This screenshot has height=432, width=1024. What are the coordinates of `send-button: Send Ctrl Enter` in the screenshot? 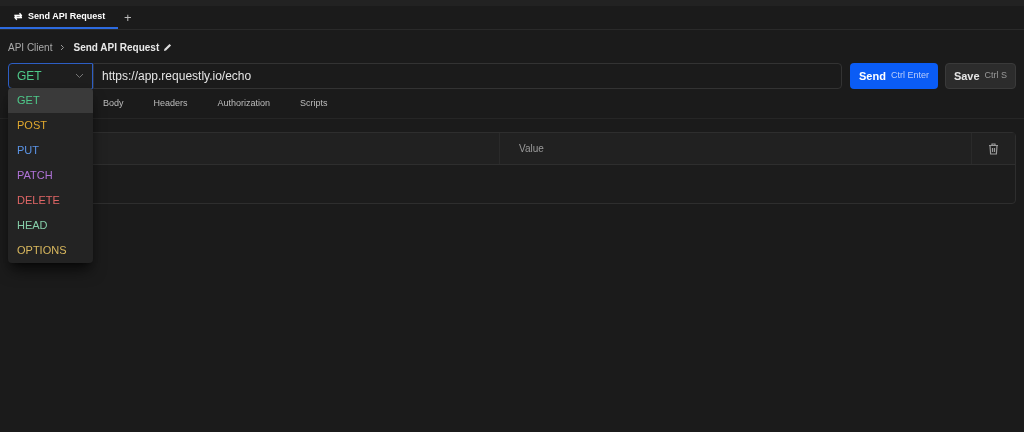 It's located at (894, 76).